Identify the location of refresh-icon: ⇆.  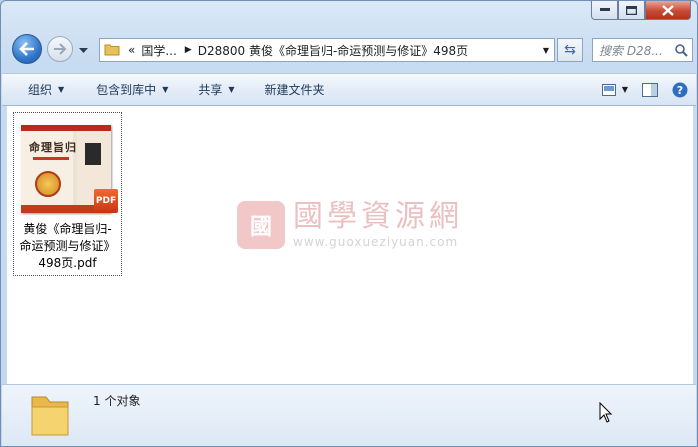
(570, 50).